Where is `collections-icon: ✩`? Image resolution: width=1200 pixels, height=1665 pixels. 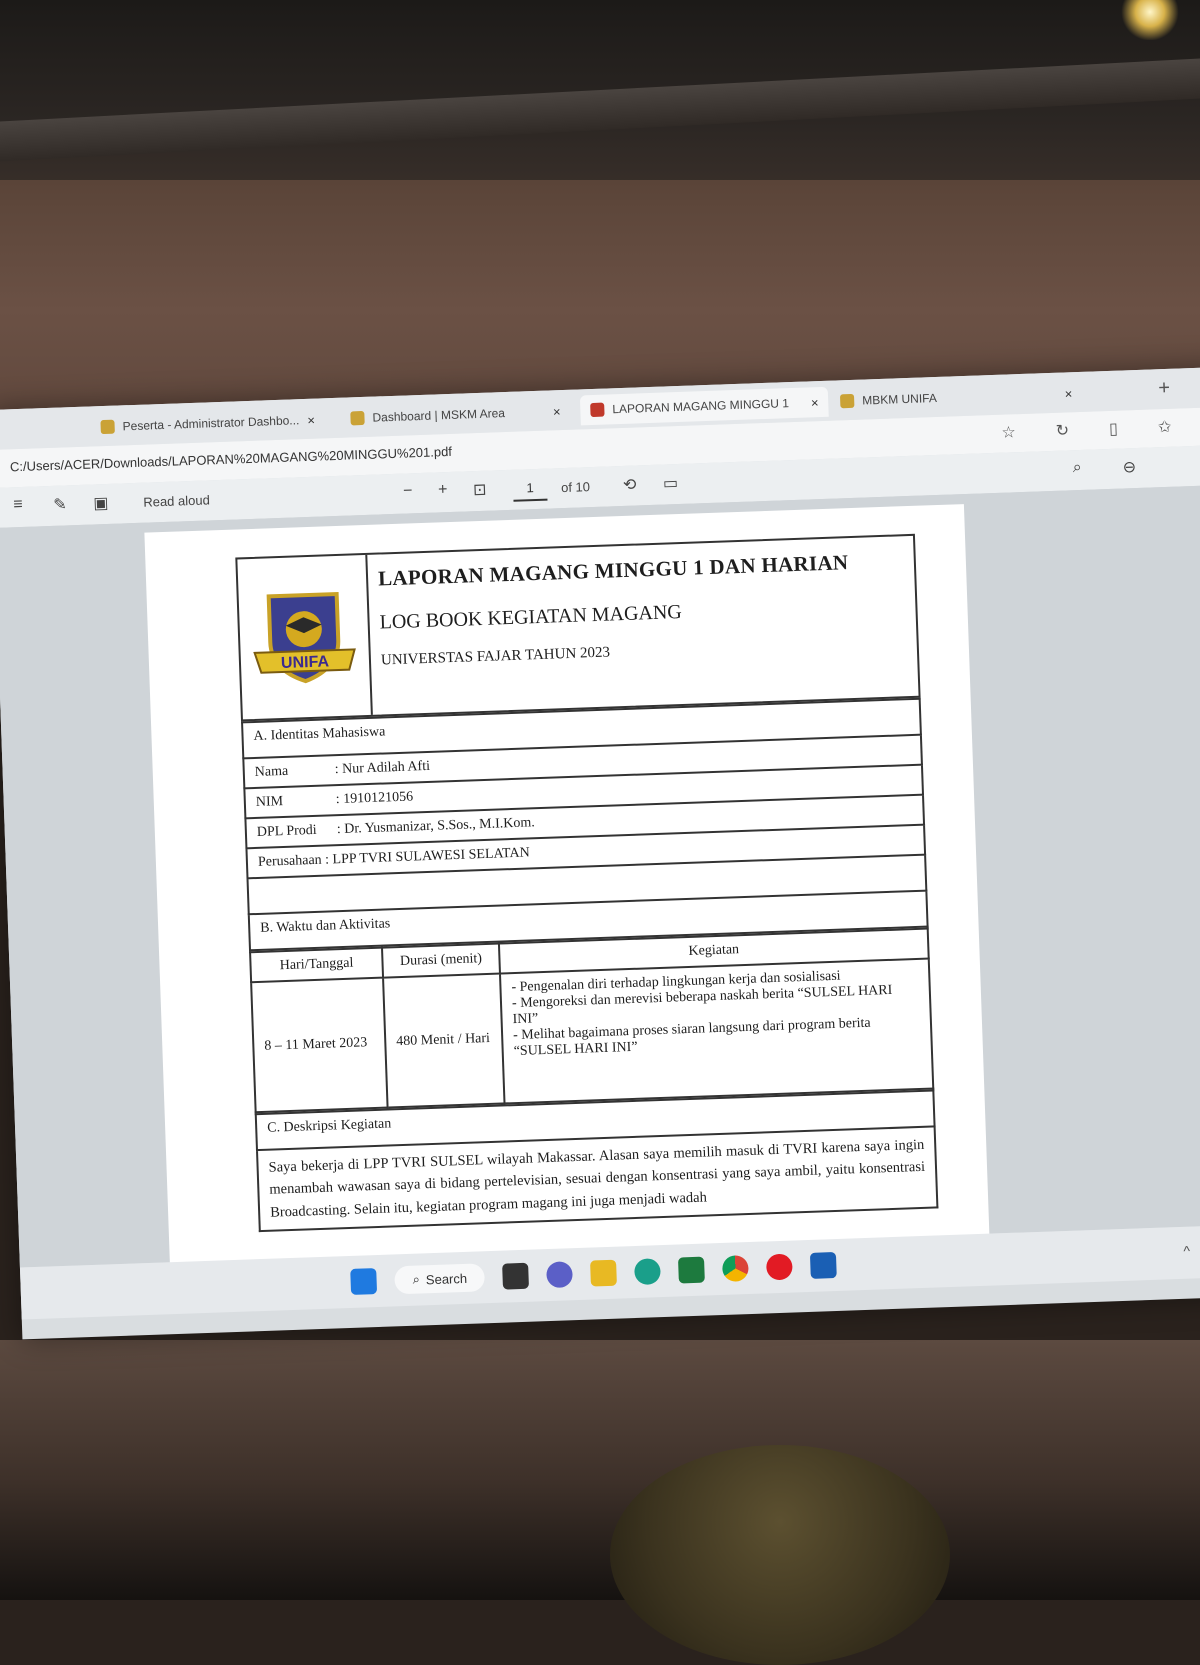 collections-icon: ✩ is located at coordinates (1165, 427).